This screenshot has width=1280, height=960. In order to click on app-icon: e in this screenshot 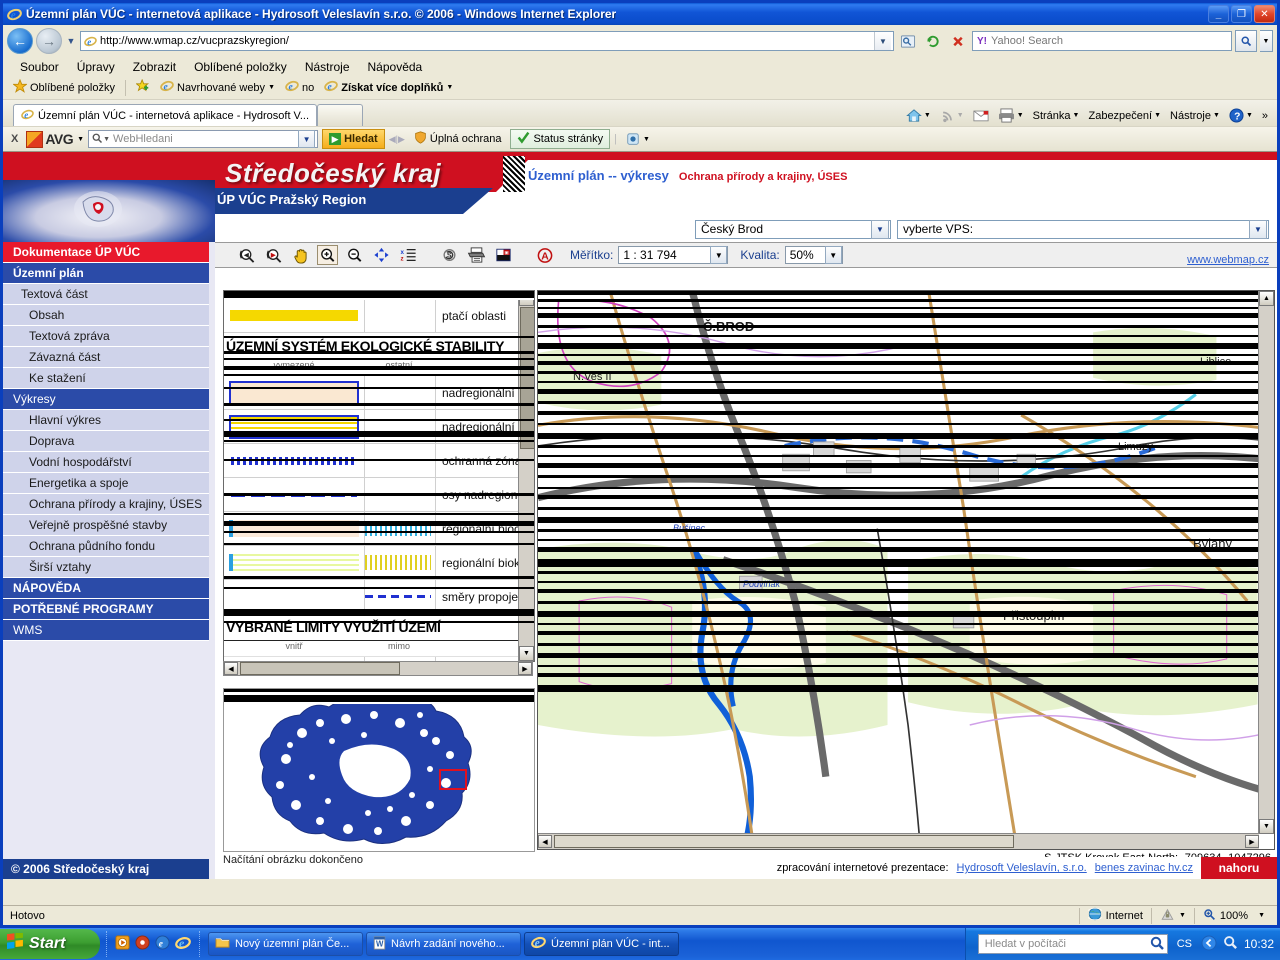, I will do `click(162, 944)`.